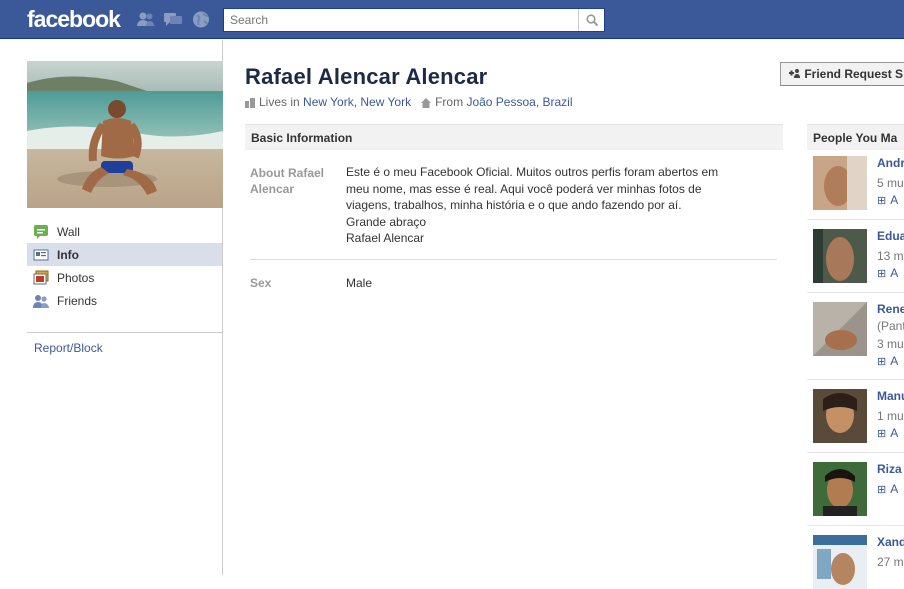 The height and width of the screenshot is (589, 904). What do you see at coordinates (855, 137) in the screenshot?
I see `people-you-may-know-header: People You Ma` at bounding box center [855, 137].